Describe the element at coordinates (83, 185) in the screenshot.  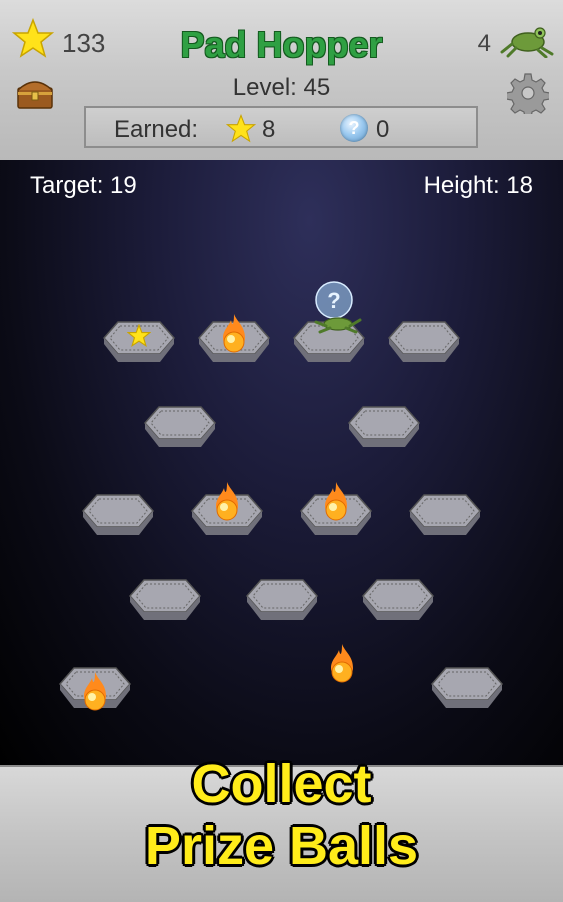
I see `target-label: Target: 19` at that location.